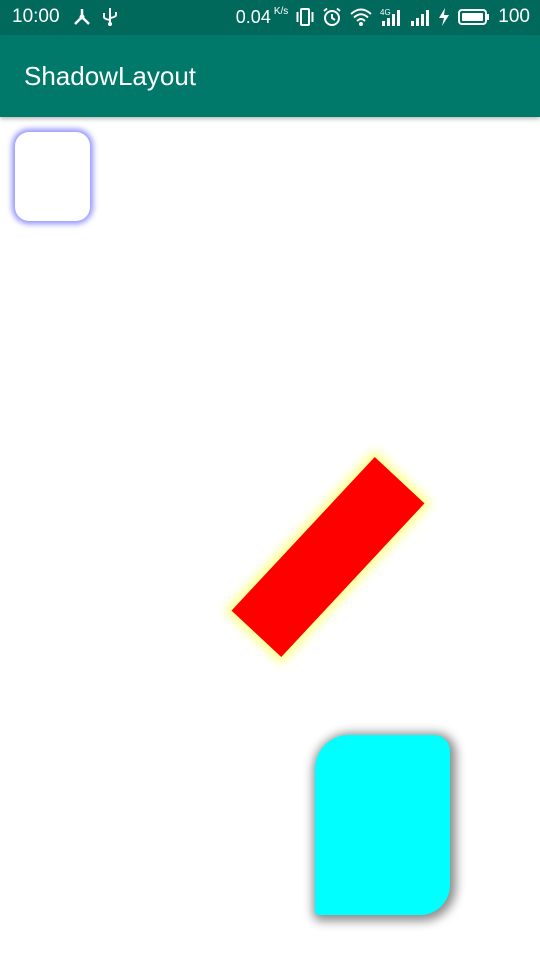 The image size is (540, 960). I want to click on status-bar: 10:00 0.04 K/s 4G 100, so click(270, 17).